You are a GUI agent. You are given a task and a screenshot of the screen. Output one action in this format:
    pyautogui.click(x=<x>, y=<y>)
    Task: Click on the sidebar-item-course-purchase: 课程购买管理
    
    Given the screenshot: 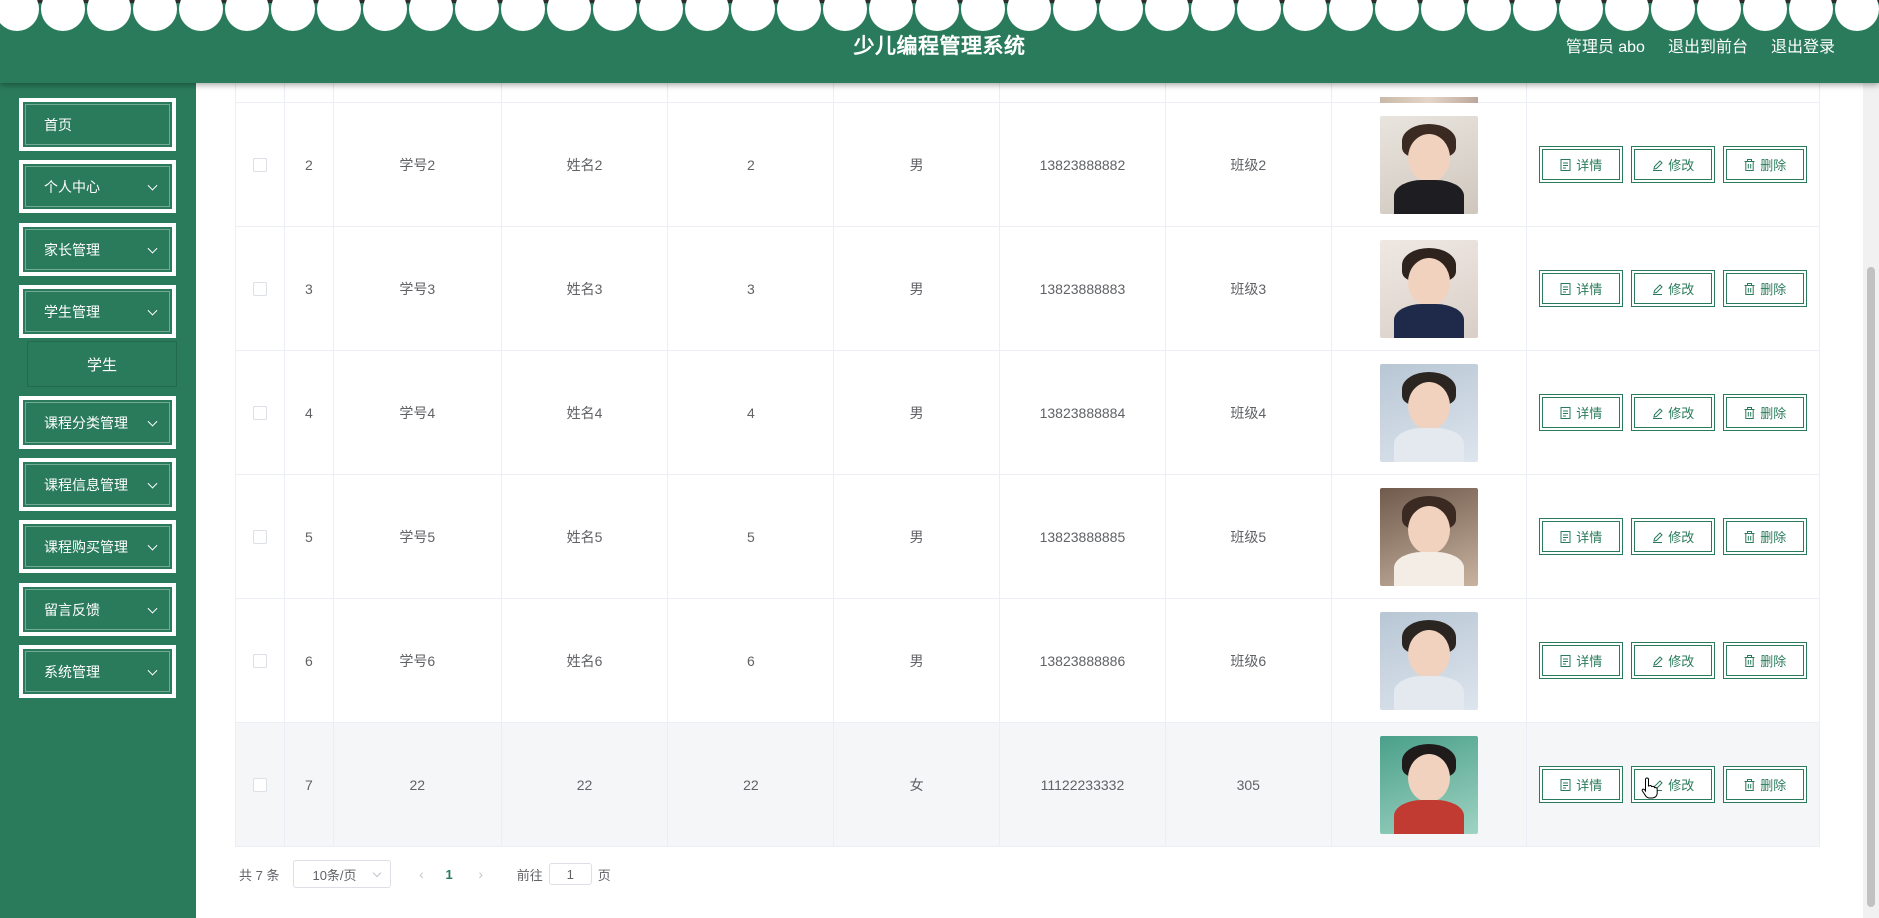 What is the action you would take?
    pyautogui.click(x=97, y=546)
    